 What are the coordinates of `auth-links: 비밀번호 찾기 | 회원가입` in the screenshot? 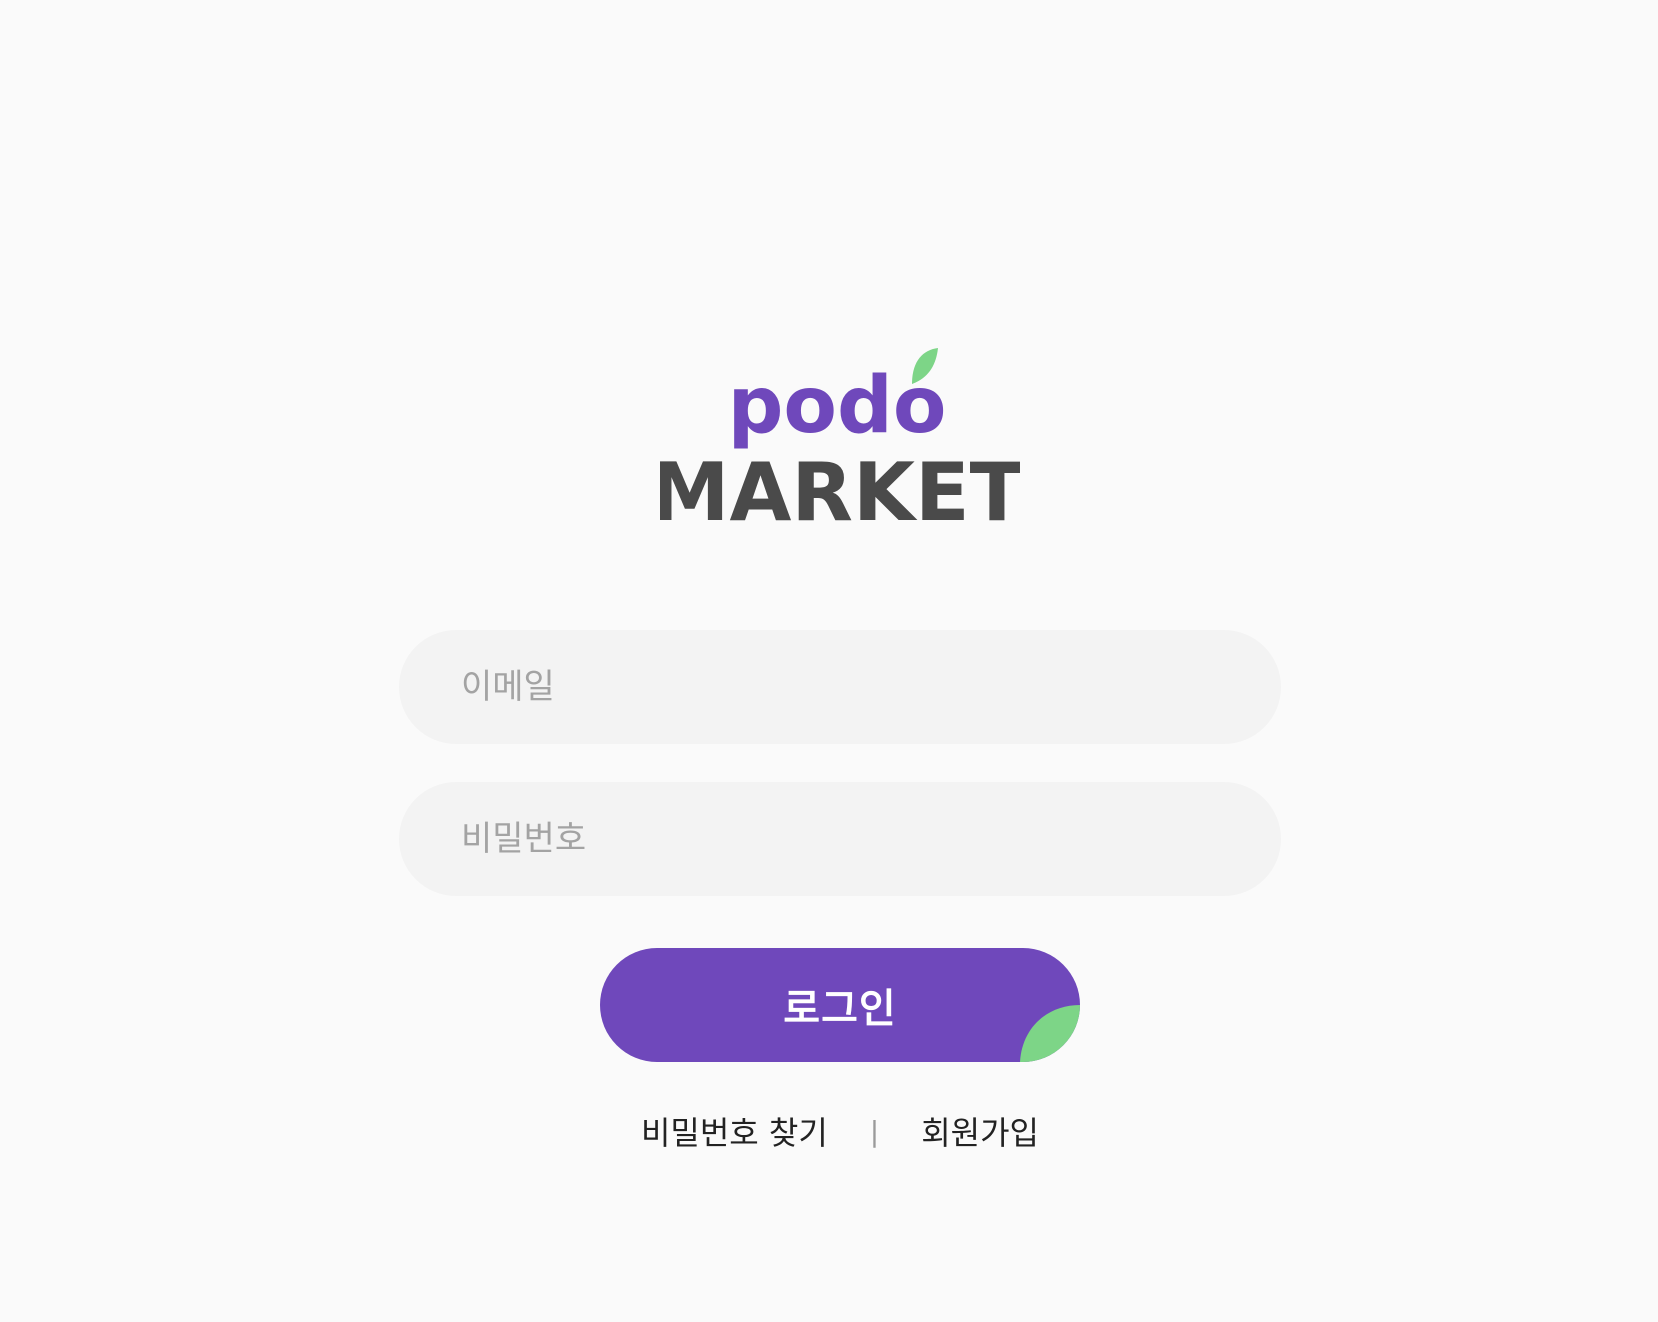 It's located at (840, 1131).